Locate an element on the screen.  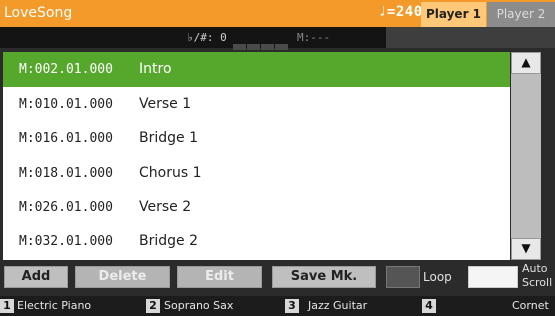
marker-row-chorus-1: M:018.01.000 Chorus 1 is located at coordinates (256, 173).